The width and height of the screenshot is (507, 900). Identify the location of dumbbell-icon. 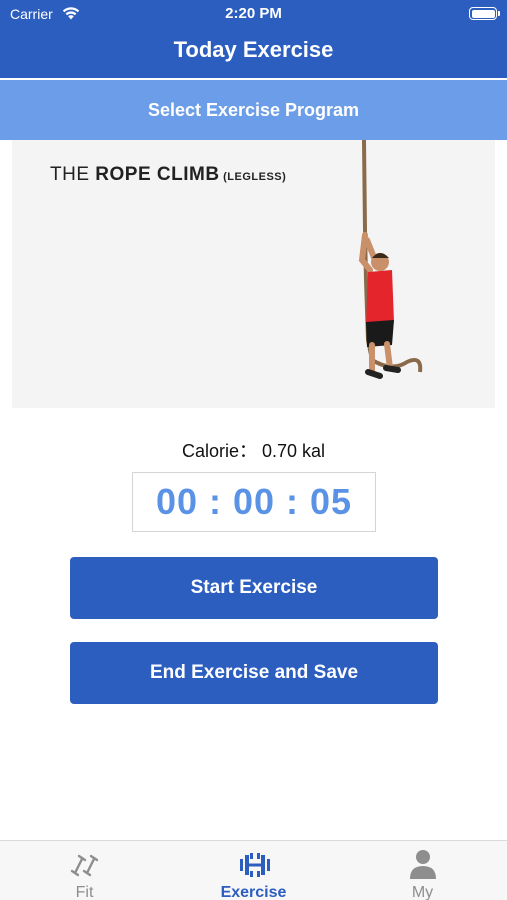
(84, 865).